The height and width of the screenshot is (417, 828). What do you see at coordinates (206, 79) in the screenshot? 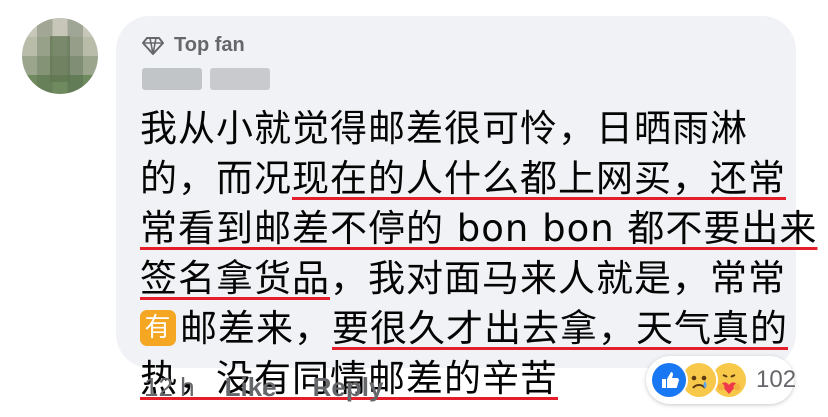
I see `author-name-blurred` at bounding box center [206, 79].